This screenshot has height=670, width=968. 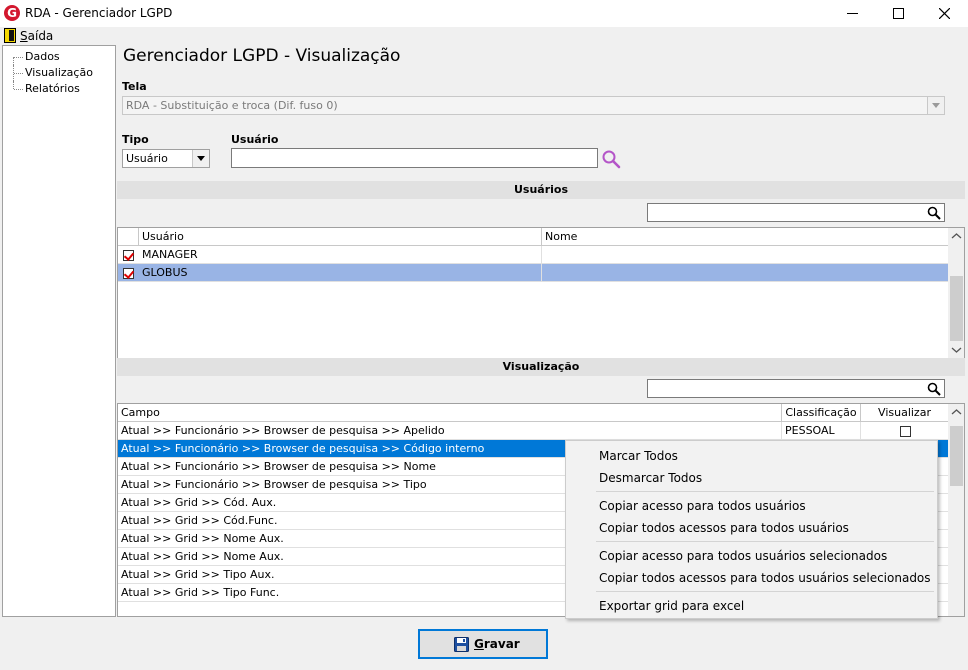 I want to click on minimize-button, so click(x=853, y=13).